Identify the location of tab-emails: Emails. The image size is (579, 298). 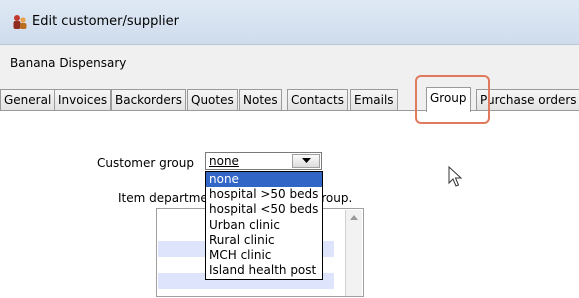
(374, 99).